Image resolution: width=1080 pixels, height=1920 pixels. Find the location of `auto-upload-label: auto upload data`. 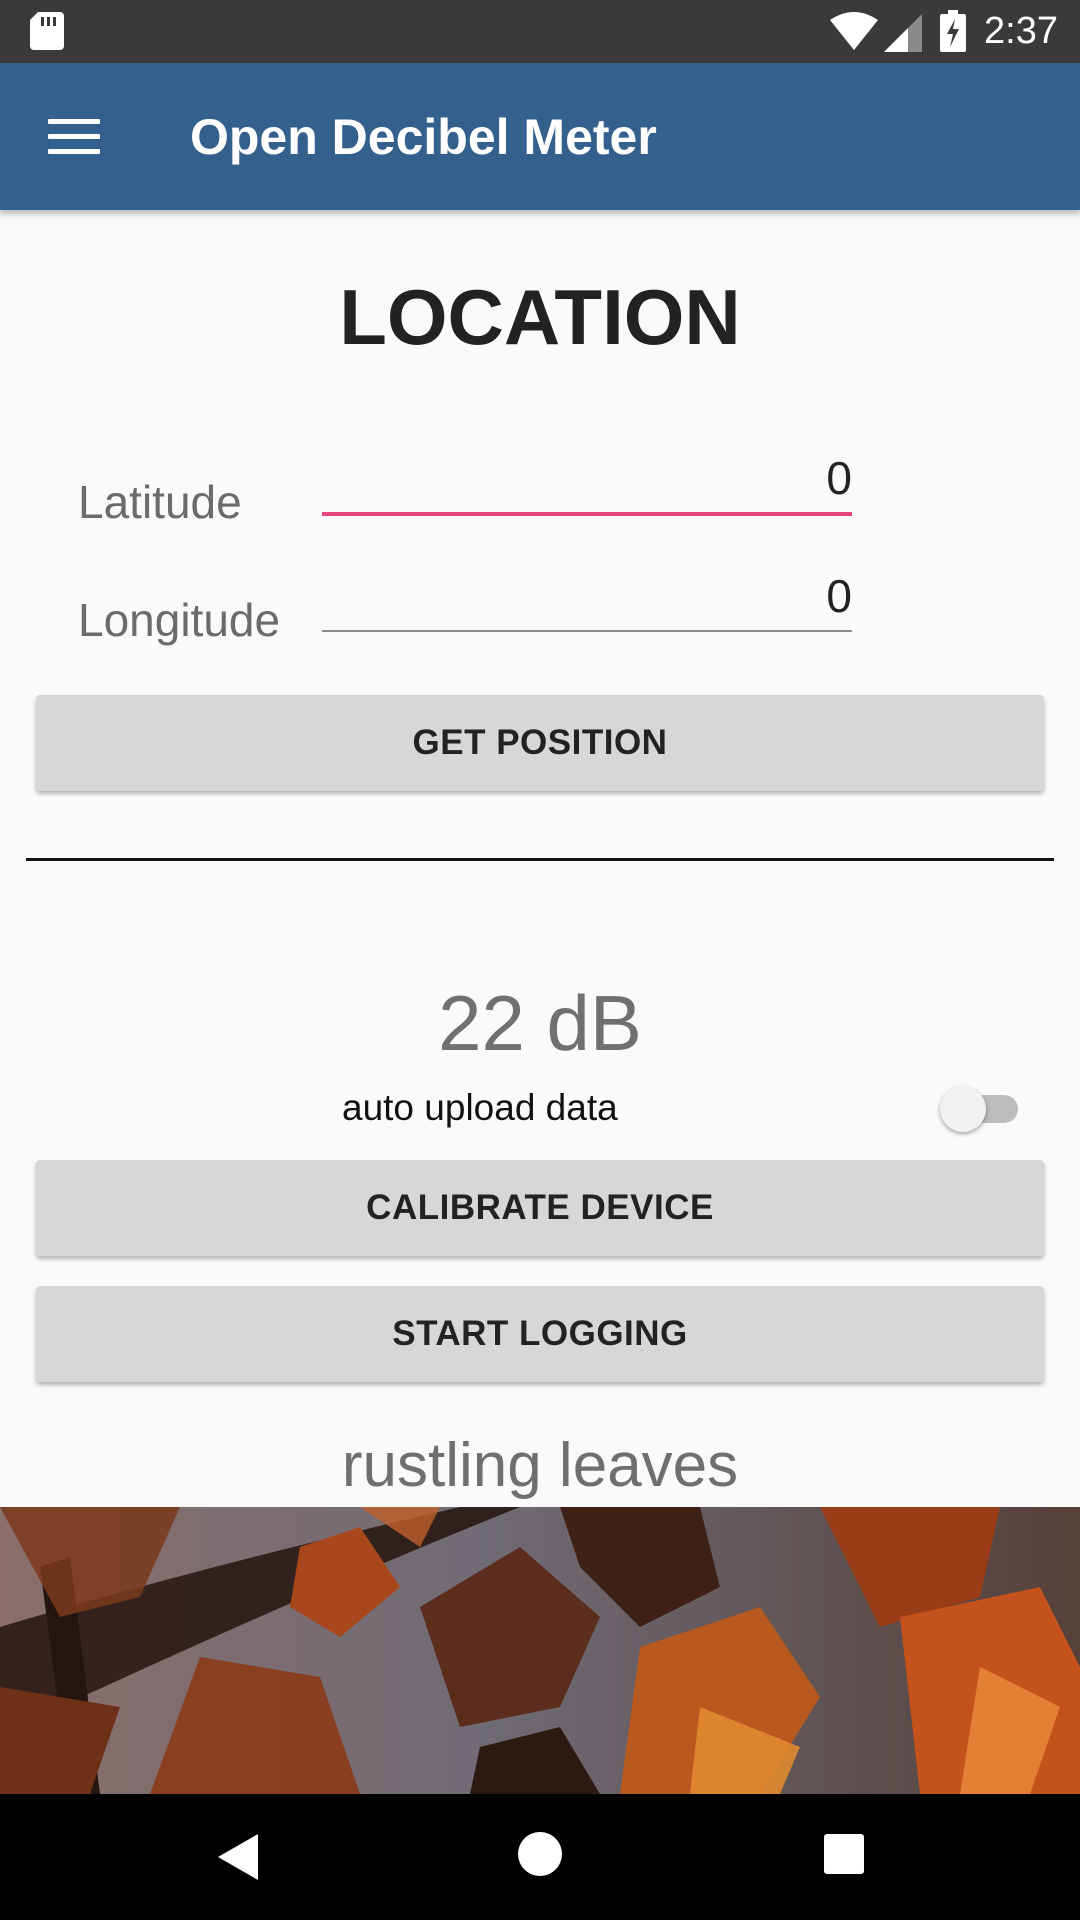

auto-upload-label: auto upload data is located at coordinates (480, 1107).